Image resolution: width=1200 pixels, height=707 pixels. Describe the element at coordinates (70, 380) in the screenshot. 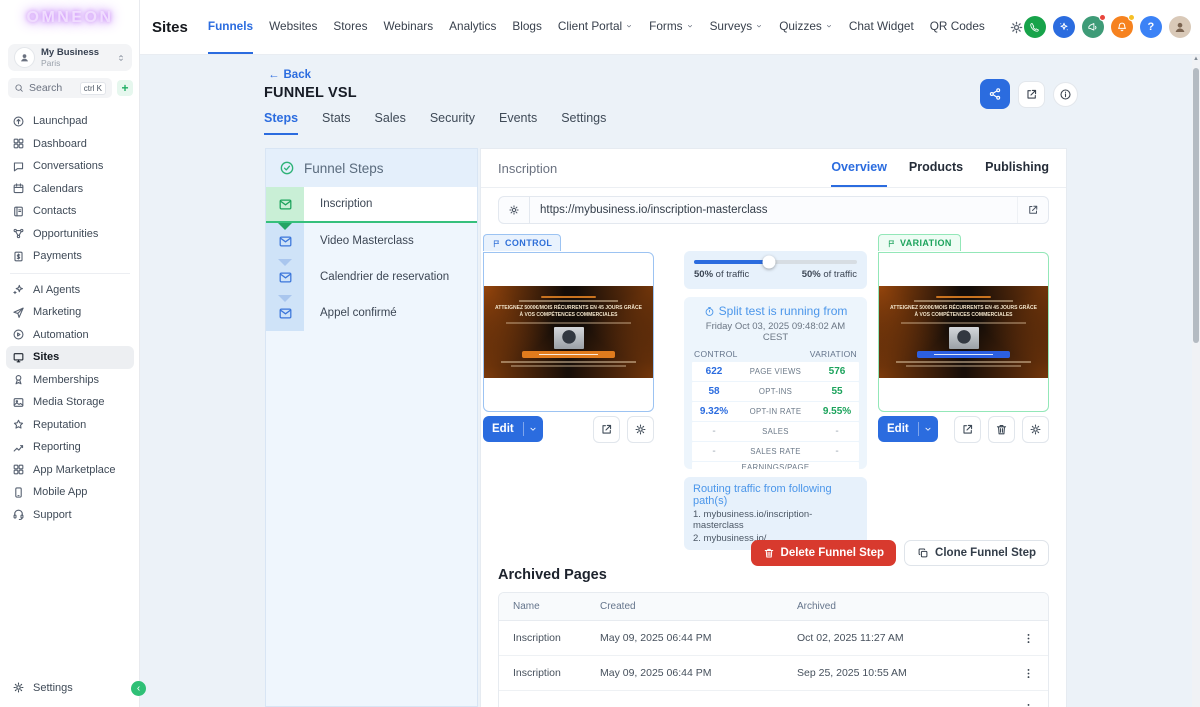

I see `sidebar-item-memberships: Memberships` at that location.